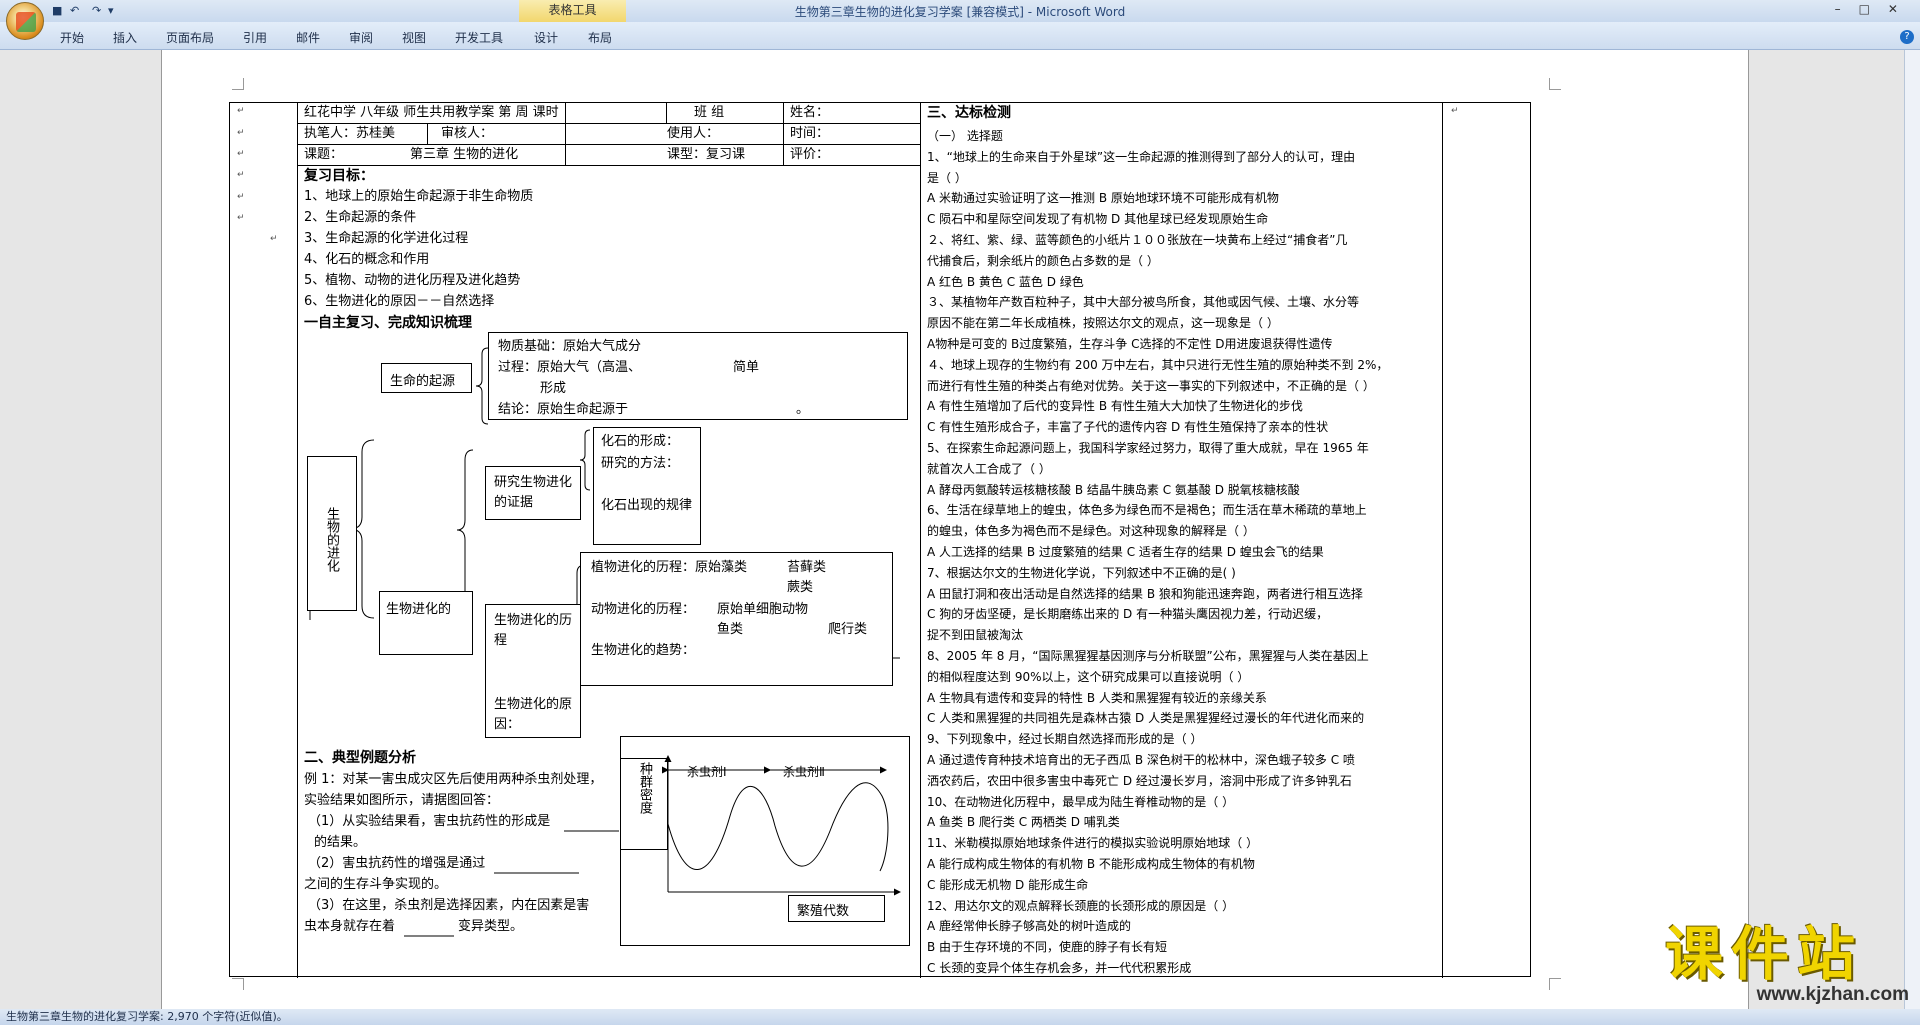 The width and height of the screenshot is (1920, 1025). What do you see at coordinates (1047, 947) in the screenshot?
I see `quiz-line: B 由于生存环境的不同，使鹿的脖子有长有短` at bounding box center [1047, 947].